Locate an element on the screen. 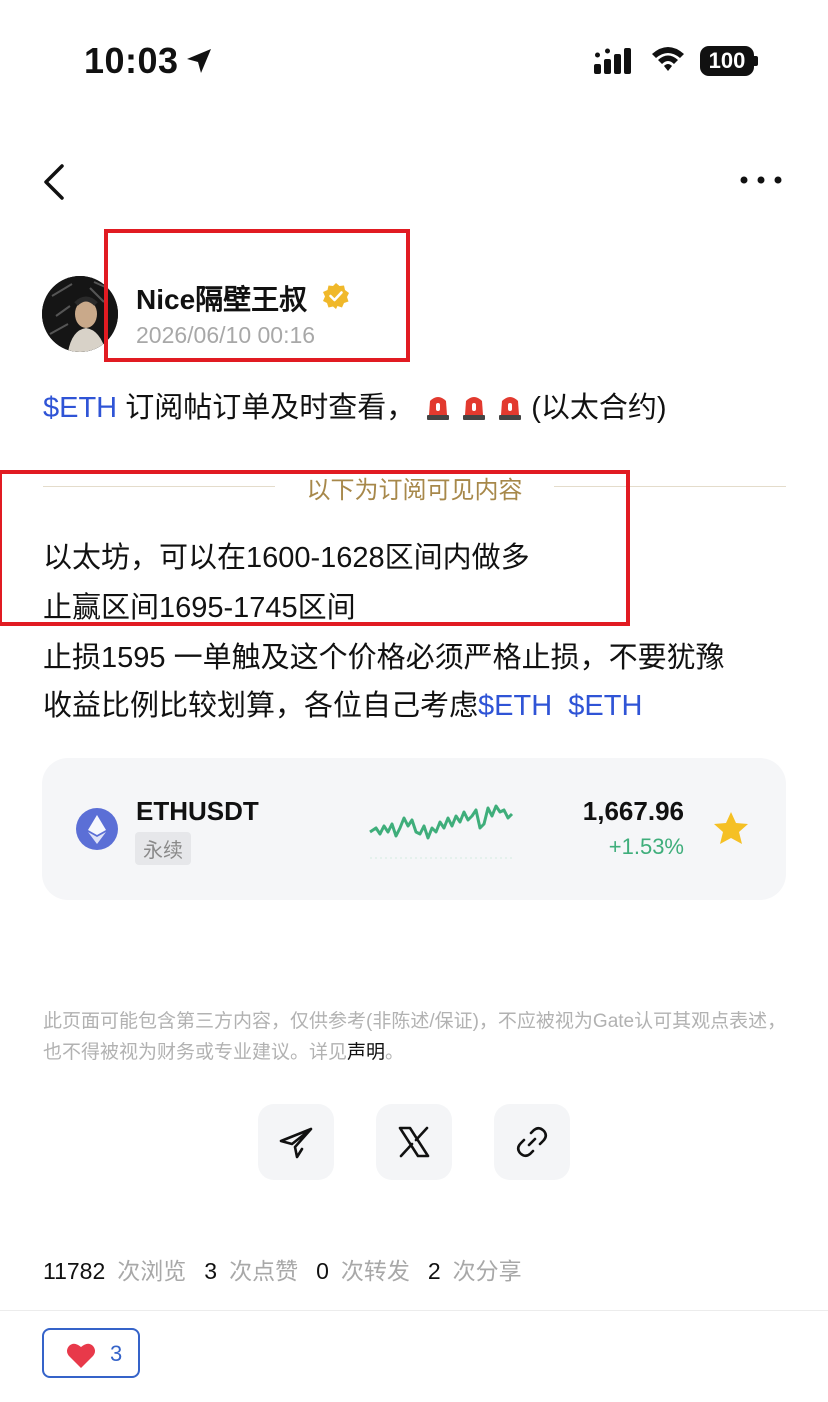 The height and width of the screenshot is (1402, 828). telegram-icon is located at coordinates (296, 1143).